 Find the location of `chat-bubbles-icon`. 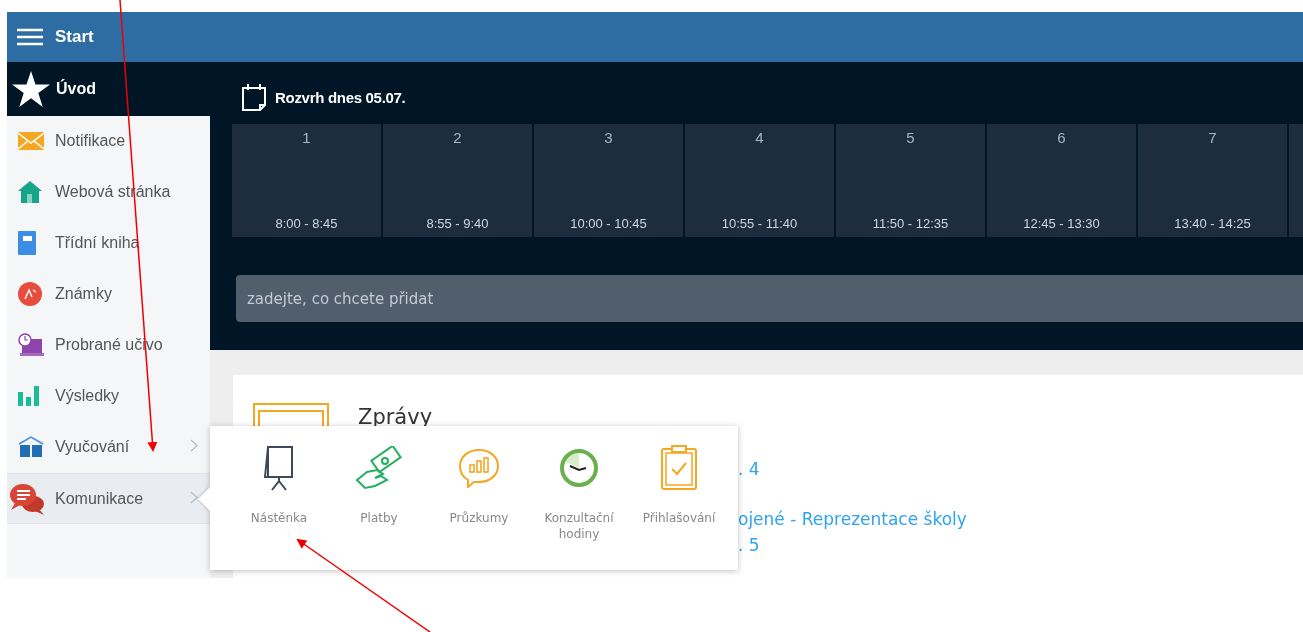

chat-bubbles-icon is located at coordinates (27, 498).